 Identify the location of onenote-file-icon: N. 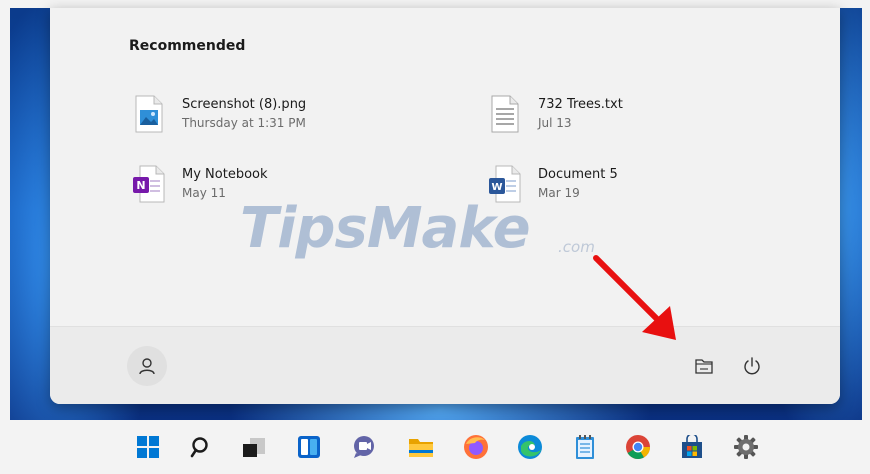
(149, 184).